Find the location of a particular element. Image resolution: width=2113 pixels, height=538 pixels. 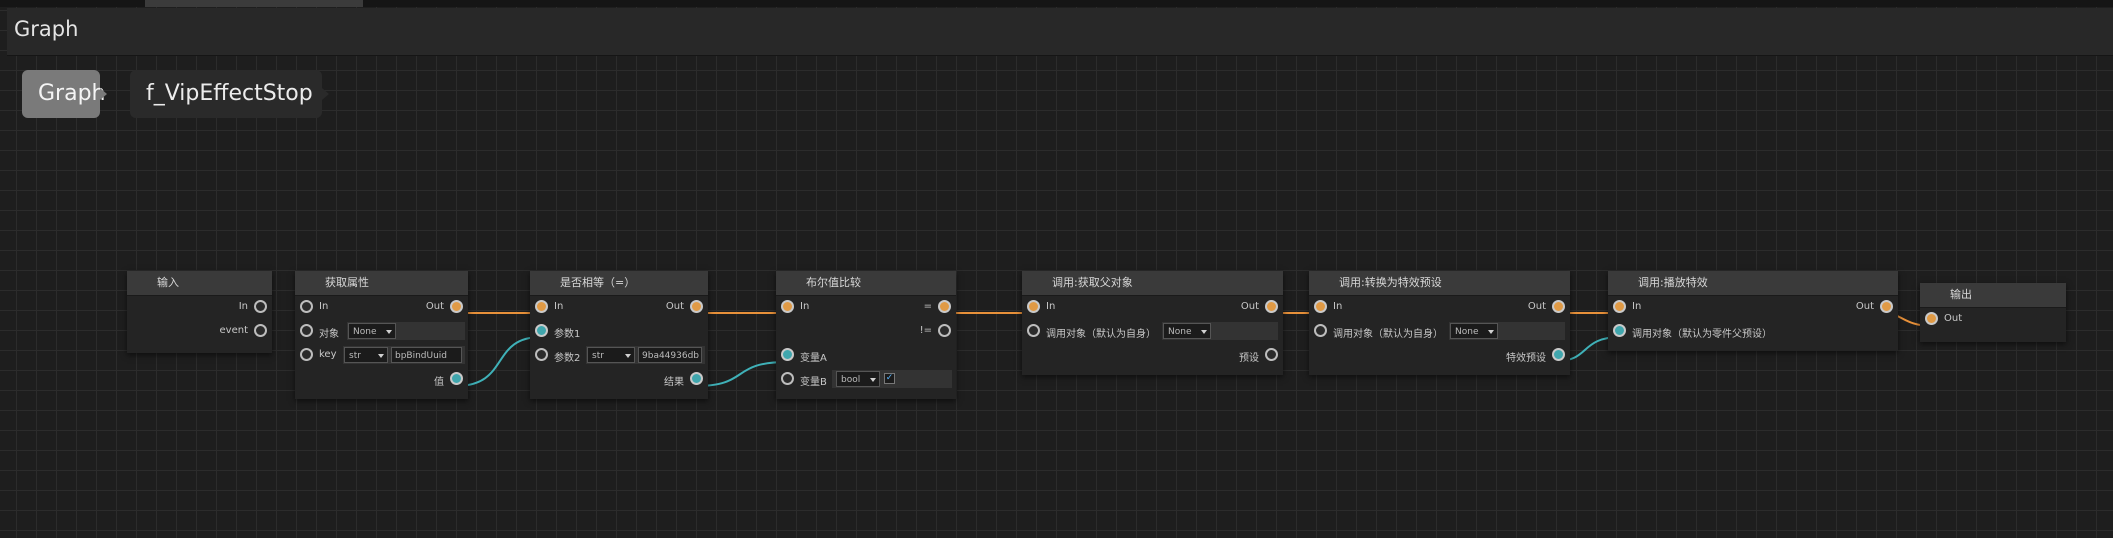

key-input: bpBindUuid is located at coordinates (426, 355).